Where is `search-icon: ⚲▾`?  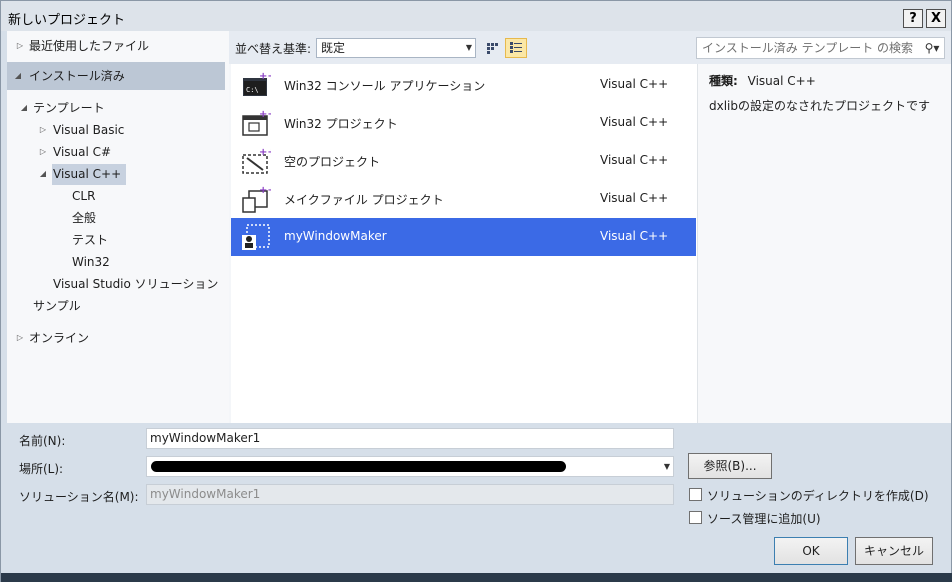 search-icon: ⚲▾ is located at coordinates (932, 48).